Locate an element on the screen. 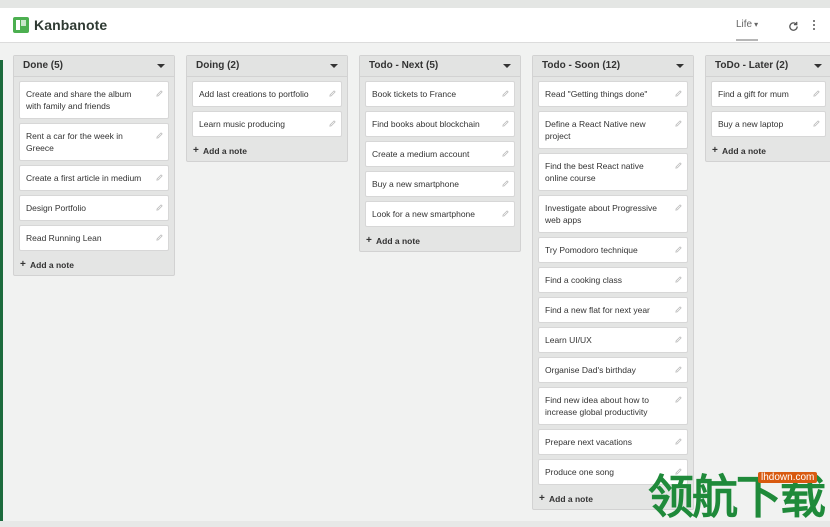  column-header: Todo - Next (5) is located at coordinates (440, 66).